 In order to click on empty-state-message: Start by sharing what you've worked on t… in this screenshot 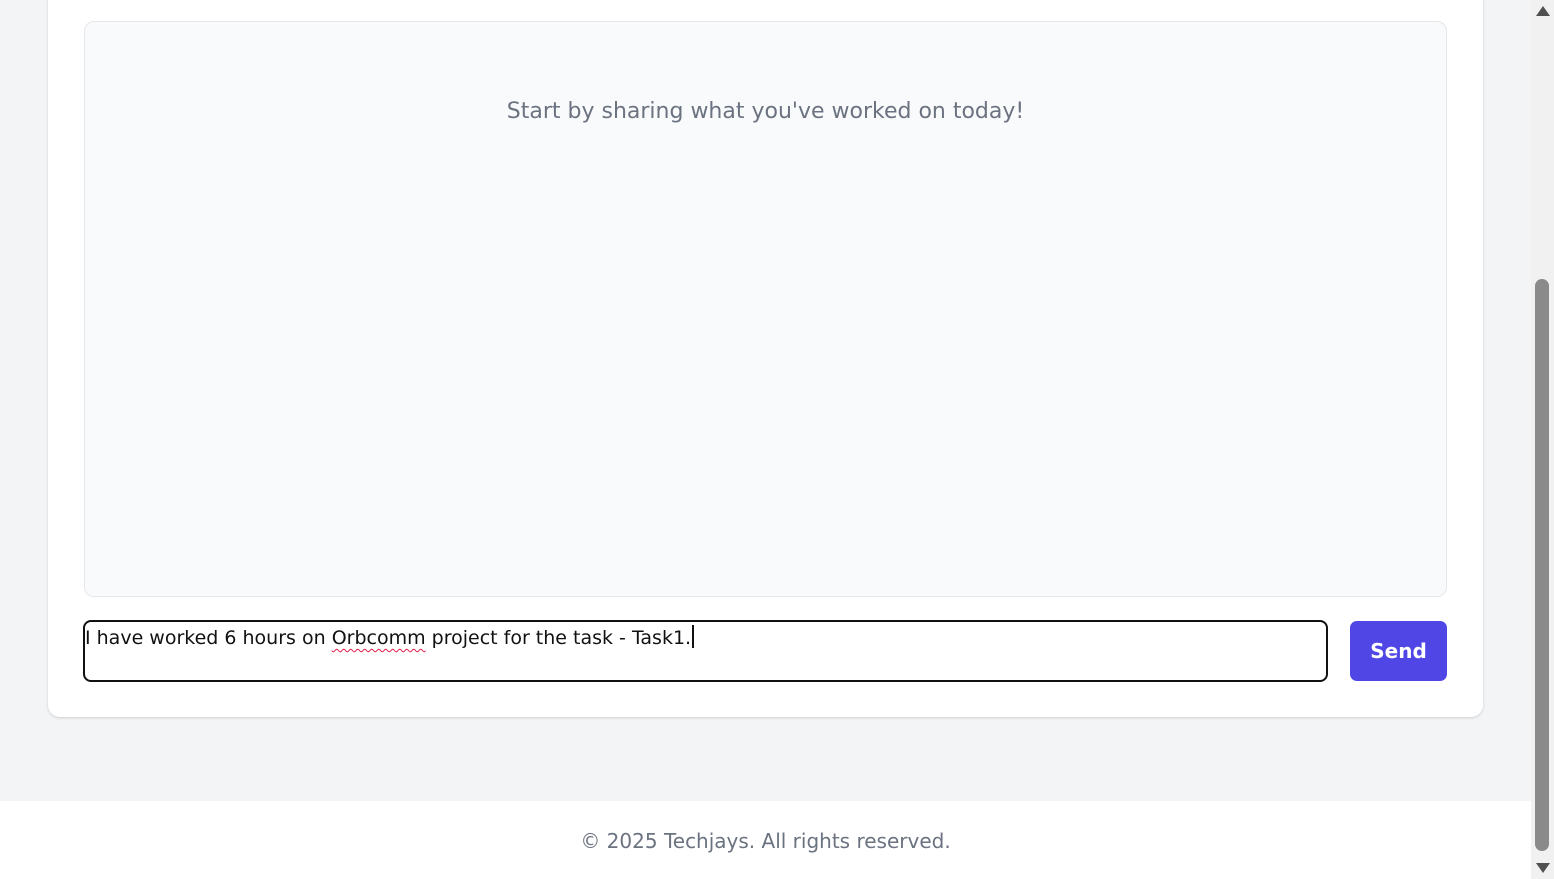, I will do `click(765, 111)`.